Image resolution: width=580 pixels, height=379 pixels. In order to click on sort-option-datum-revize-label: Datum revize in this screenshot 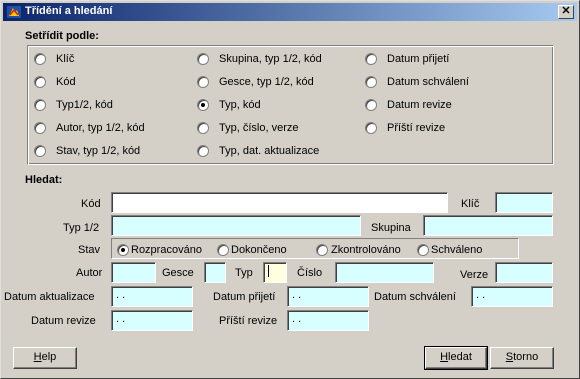, I will do `click(419, 105)`.